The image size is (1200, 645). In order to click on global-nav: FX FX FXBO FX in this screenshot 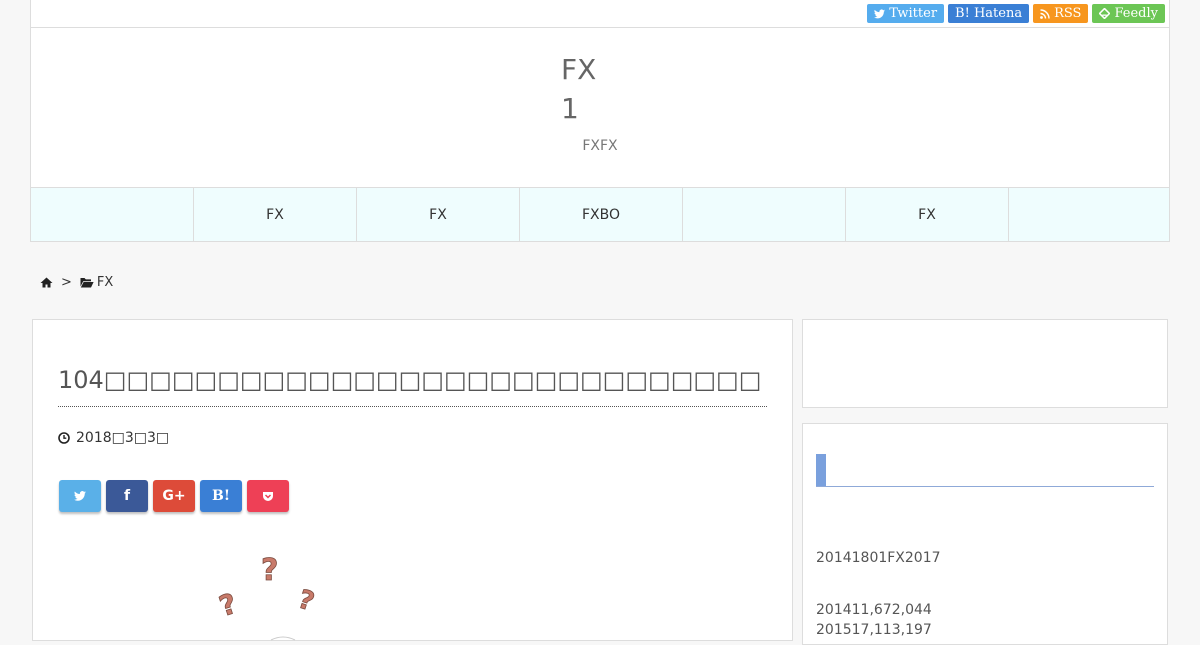, I will do `click(600, 214)`.